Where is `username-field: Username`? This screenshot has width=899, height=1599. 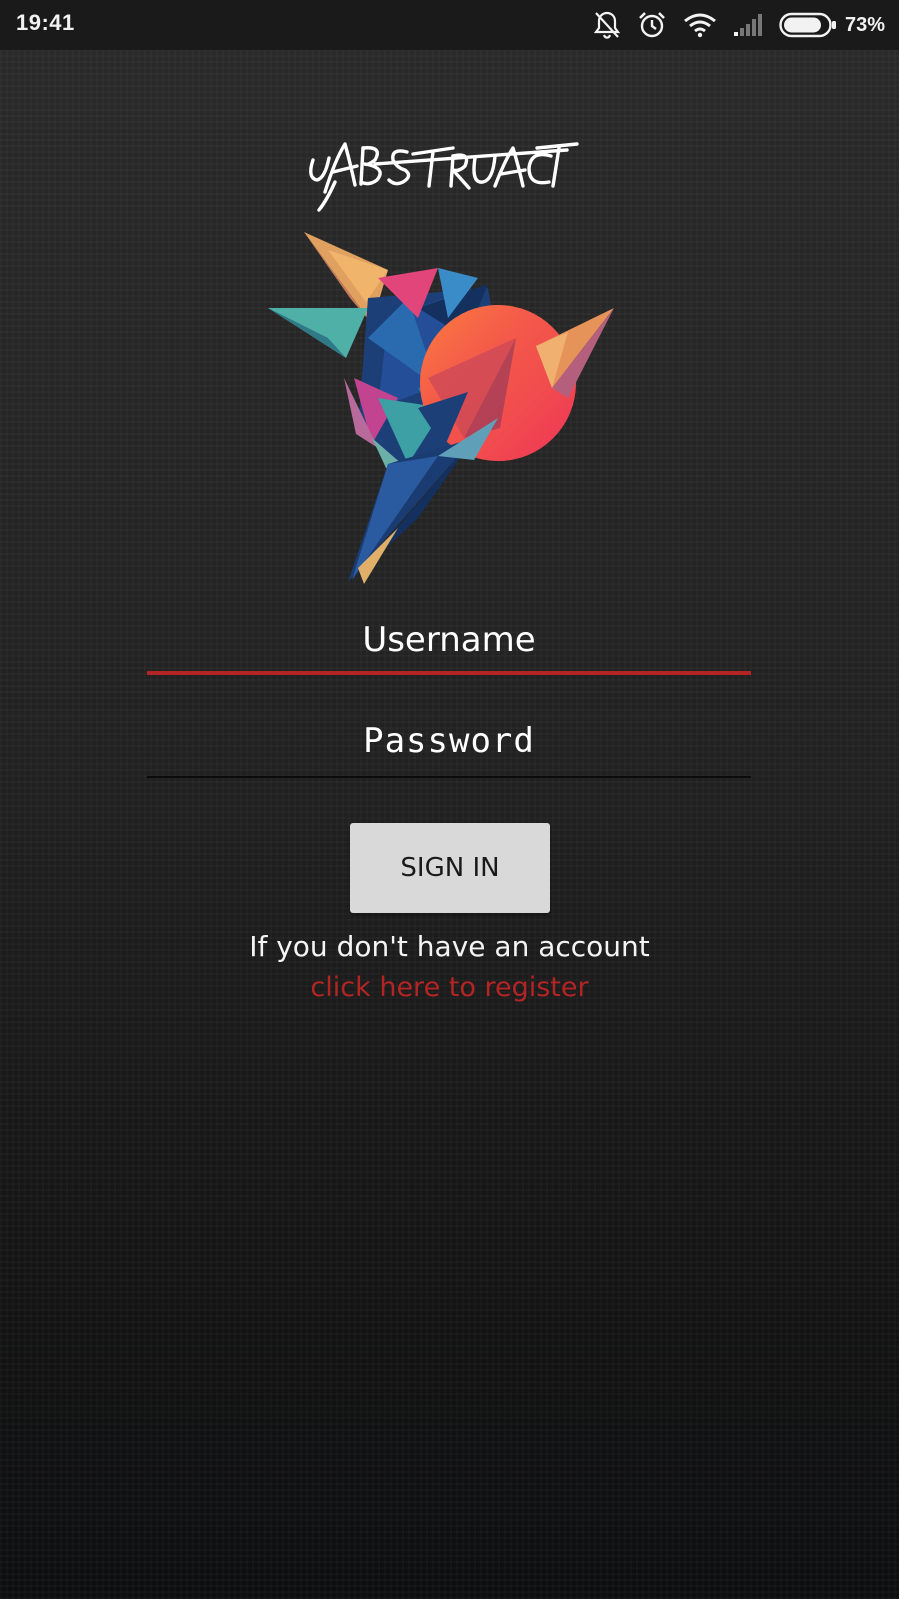
username-field: Username is located at coordinates (449, 645).